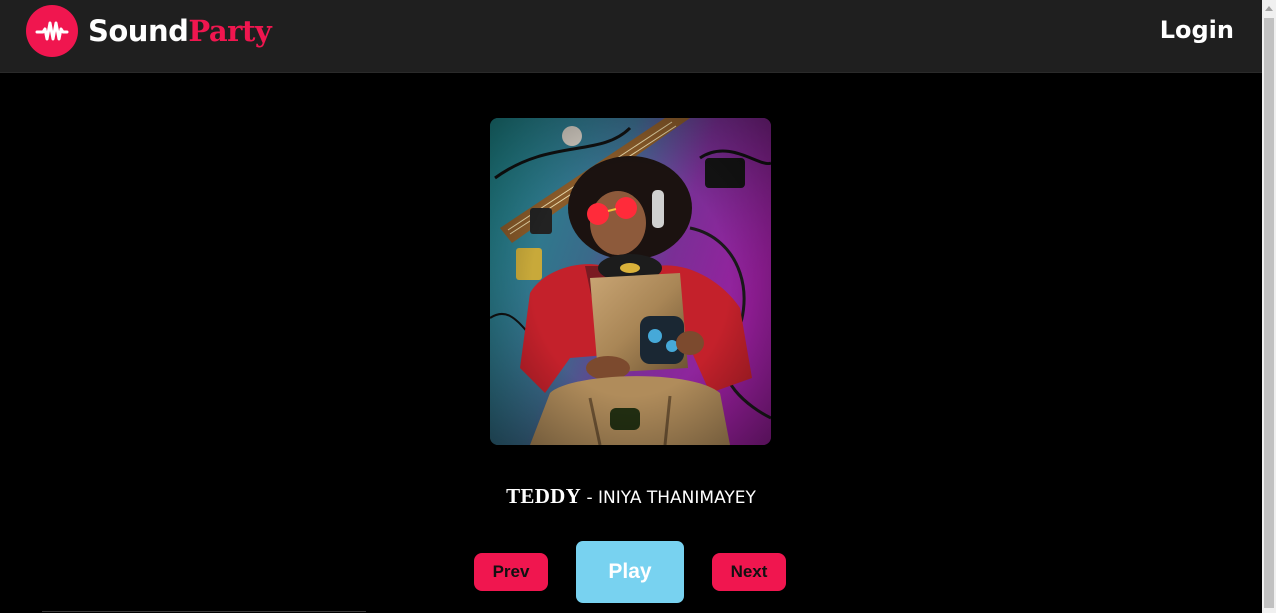  I want to click on track-title: TEDDY, so click(544, 496).